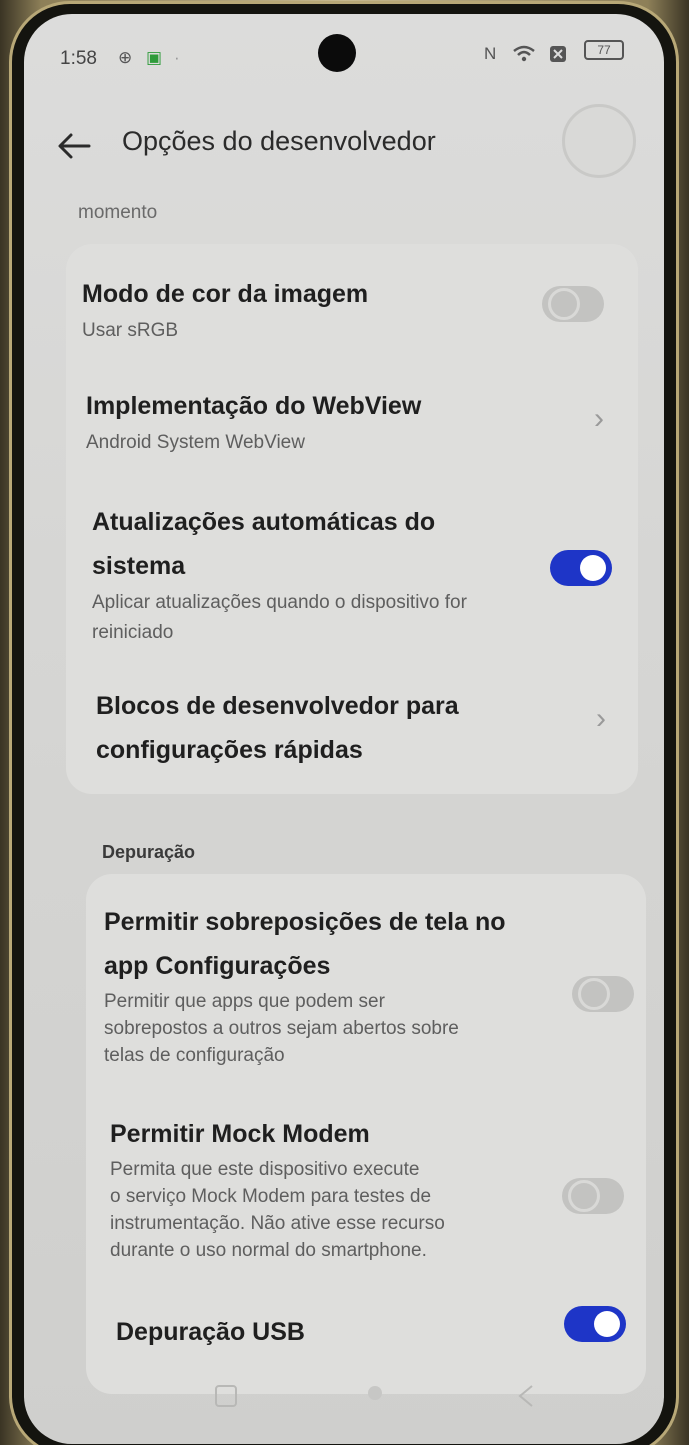  I want to click on arrow-left-icon, so click(74, 146).